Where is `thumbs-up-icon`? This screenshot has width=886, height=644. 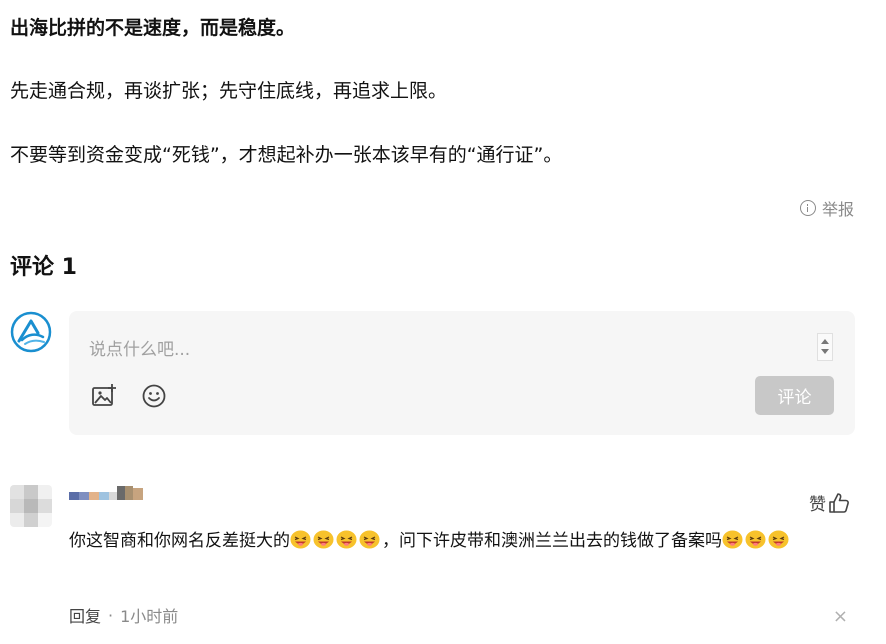
thumbs-up-icon is located at coordinates (839, 502).